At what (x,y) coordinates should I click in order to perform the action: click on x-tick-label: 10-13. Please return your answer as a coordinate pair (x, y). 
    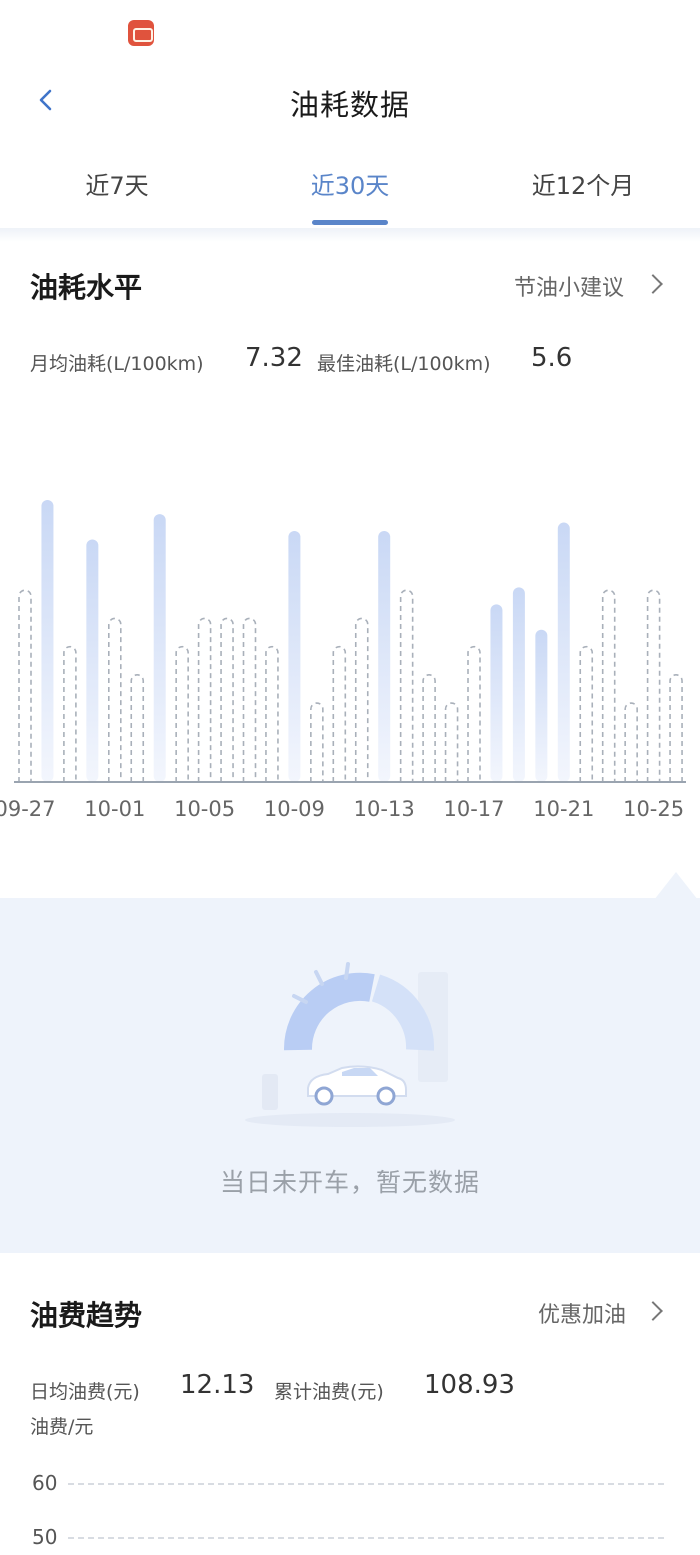
    Looking at the image, I should click on (384, 809).